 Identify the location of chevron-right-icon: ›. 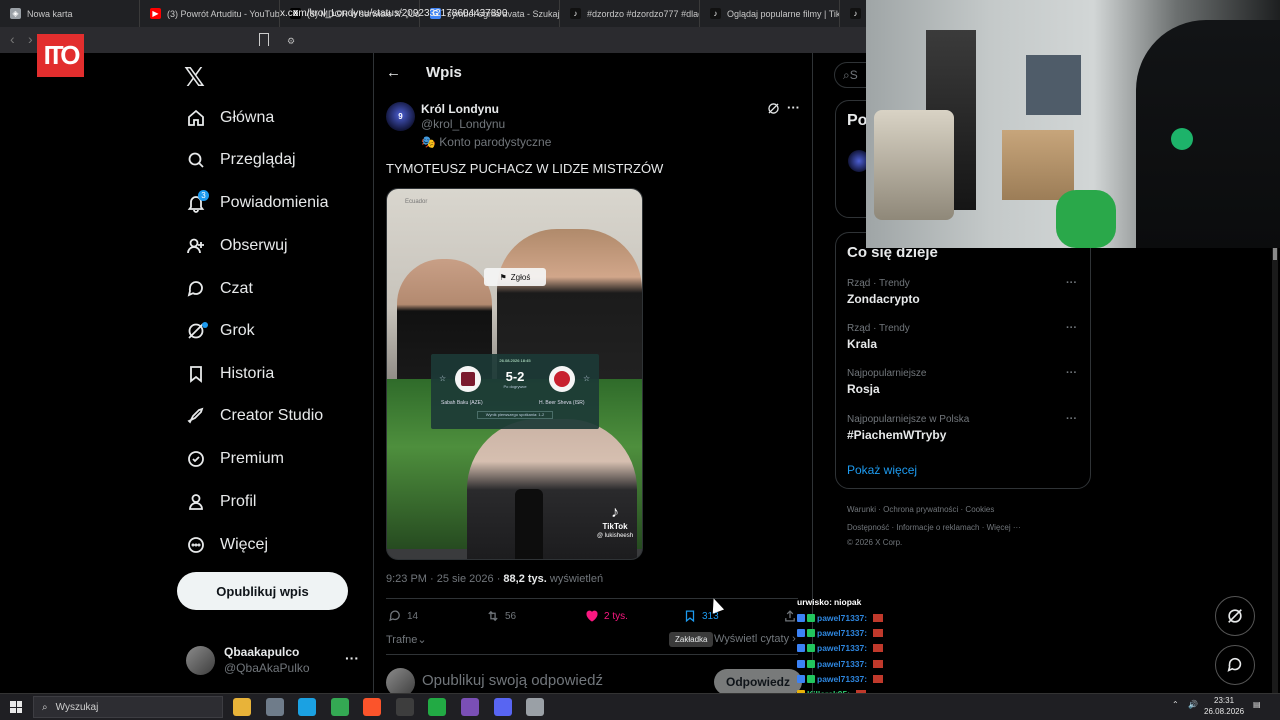
(30, 39).